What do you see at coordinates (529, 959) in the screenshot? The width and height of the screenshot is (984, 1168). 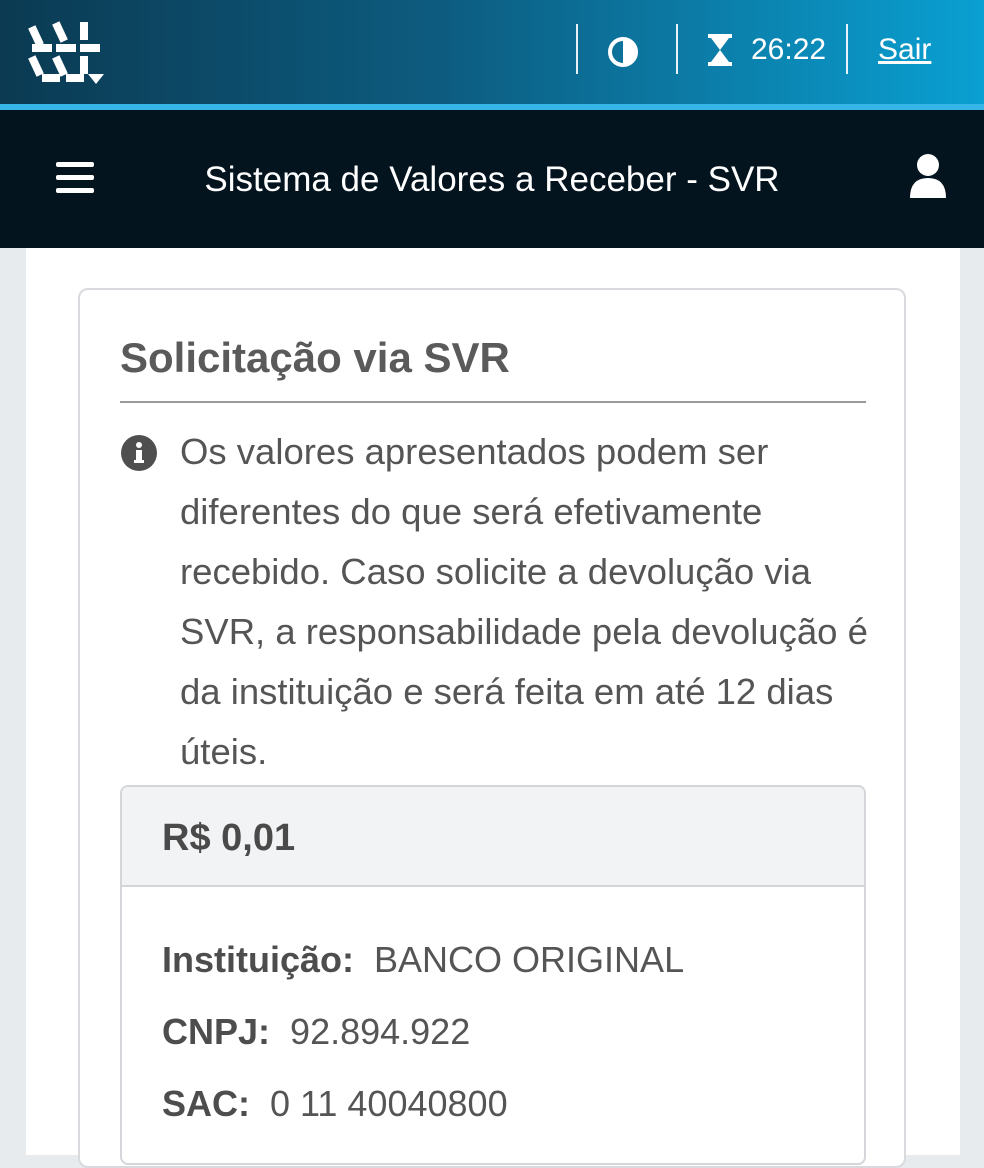 I see `institution-value: BANCO ORIGINAL` at bounding box center [529, 959].